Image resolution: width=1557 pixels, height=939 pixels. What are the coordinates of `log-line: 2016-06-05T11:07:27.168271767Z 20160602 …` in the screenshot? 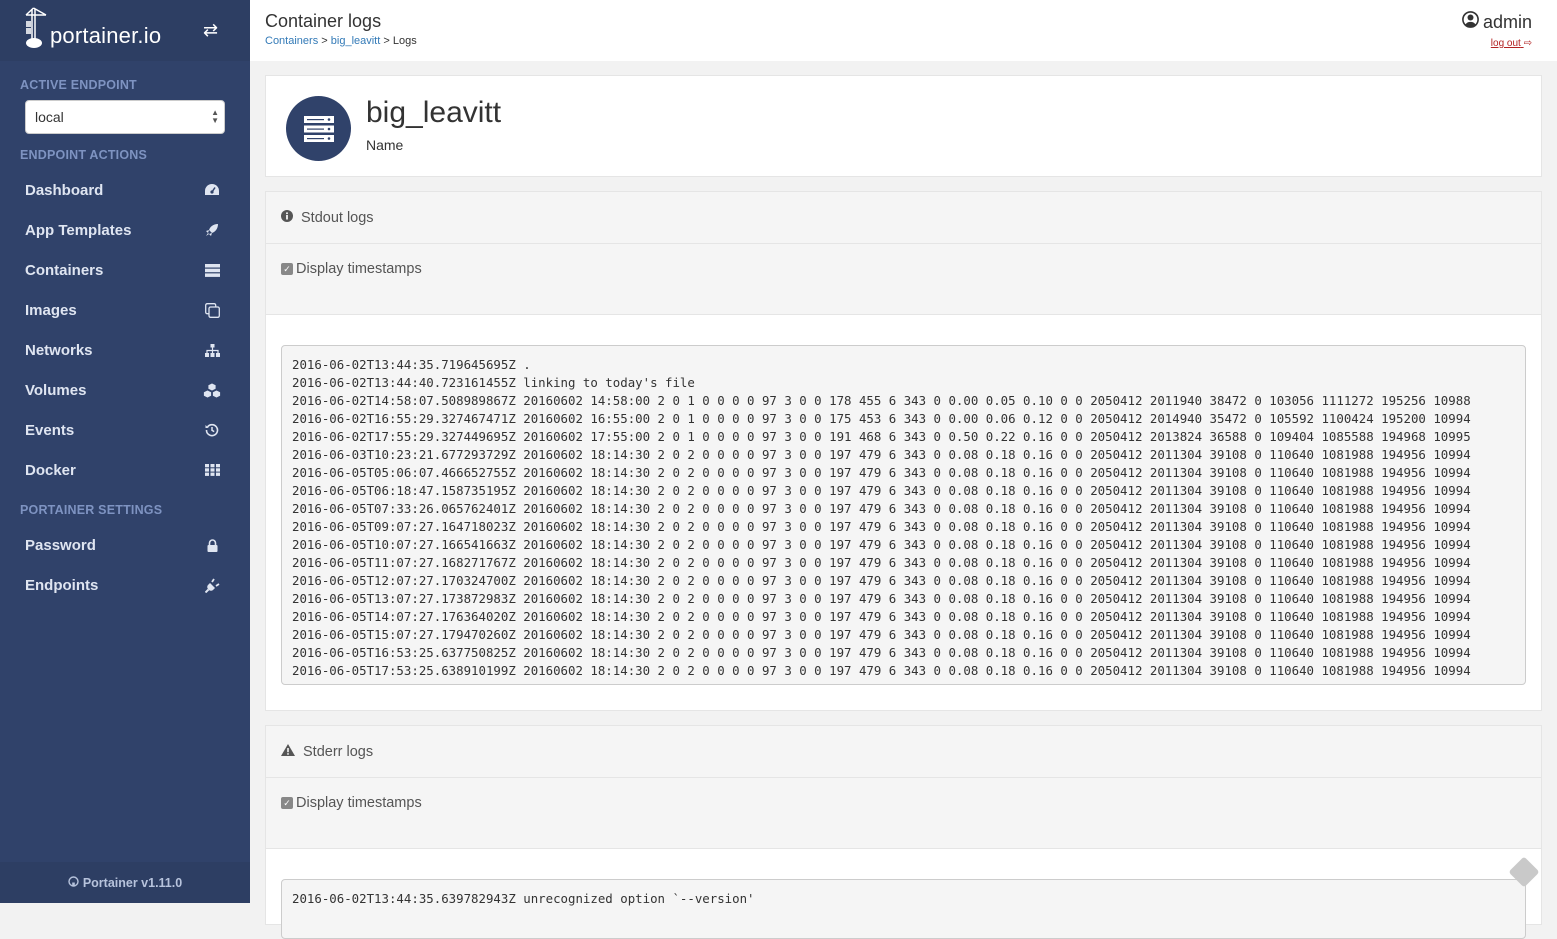 It's located at (881, 562).